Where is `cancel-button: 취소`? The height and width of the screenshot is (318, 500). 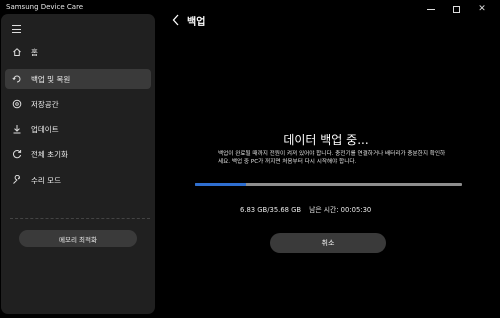
cancel-button: 취소 is located at coordinates (328, 243).